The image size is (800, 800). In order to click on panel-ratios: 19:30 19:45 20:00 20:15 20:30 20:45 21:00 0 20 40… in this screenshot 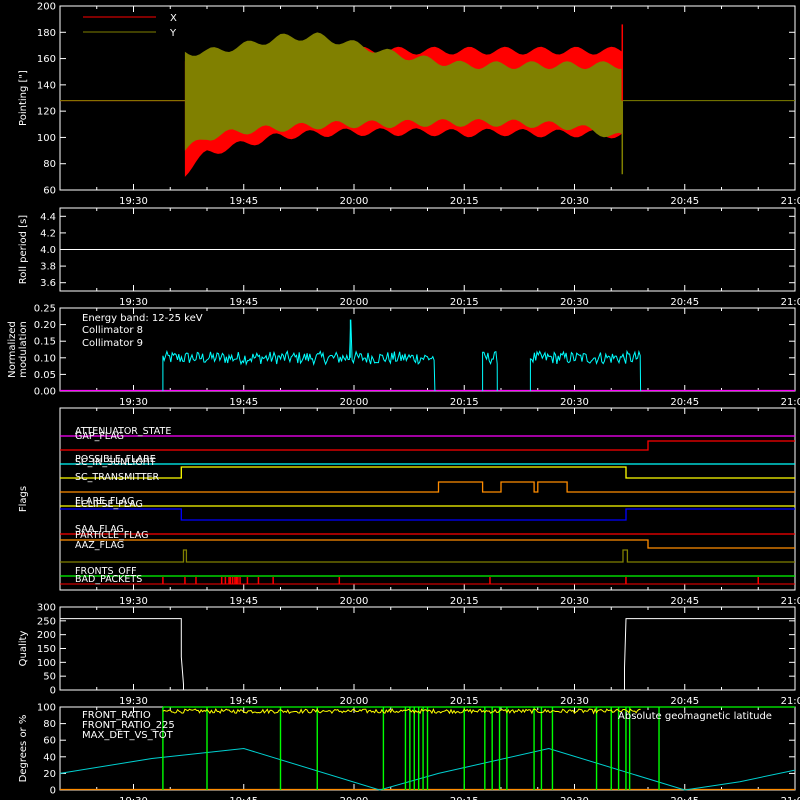, I will do `click(409, 751)`.